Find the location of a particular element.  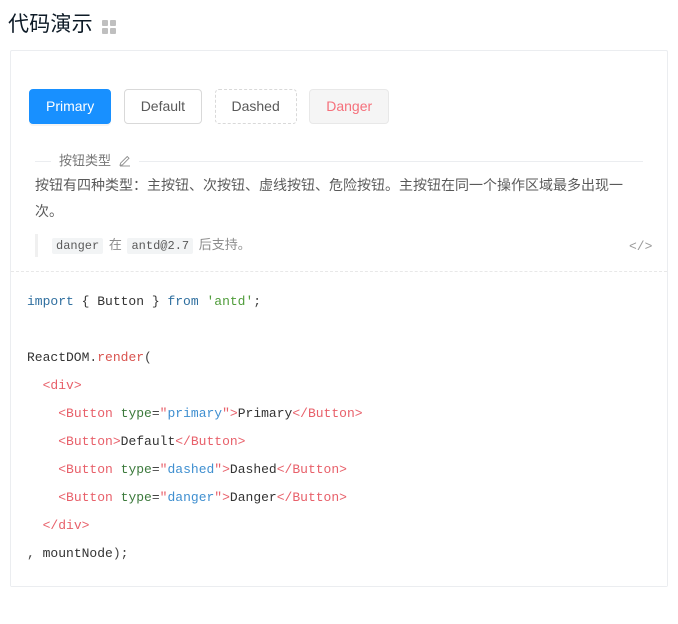

pencil-icon is located at coordinates (125, 160).